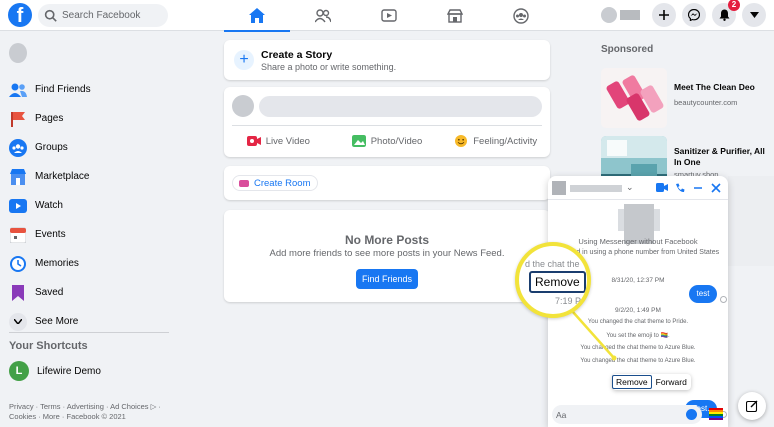 Image resolution: width=774 pixels, height=427 pixels. Describe the element at coordinates (400, 106) in the screenshot. I see `whats-on-your-mind-input` at that location.